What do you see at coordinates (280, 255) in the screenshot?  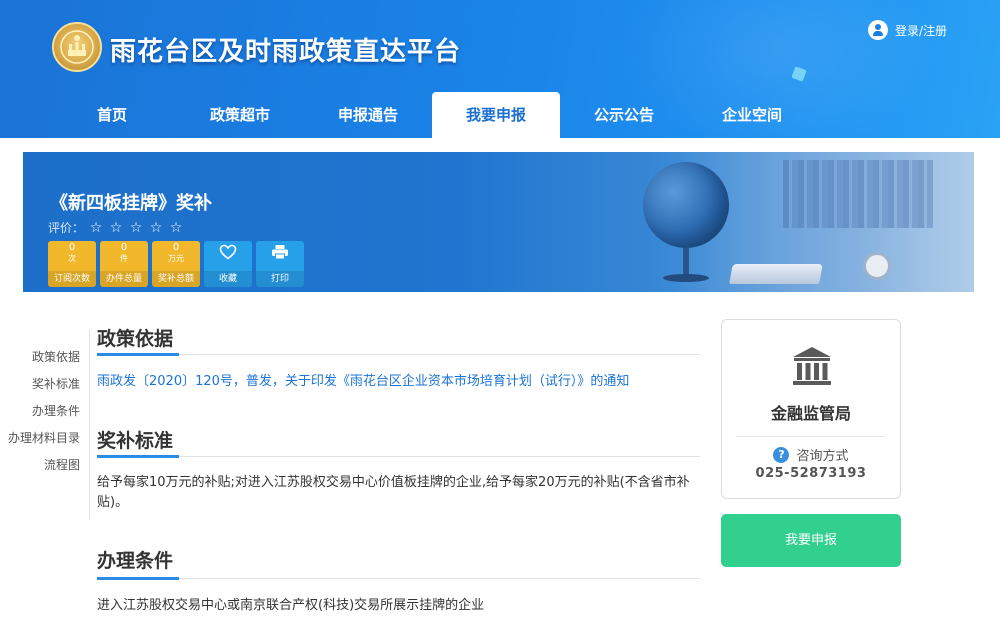 I see `printer-icon` at bounding box center [280, 255].